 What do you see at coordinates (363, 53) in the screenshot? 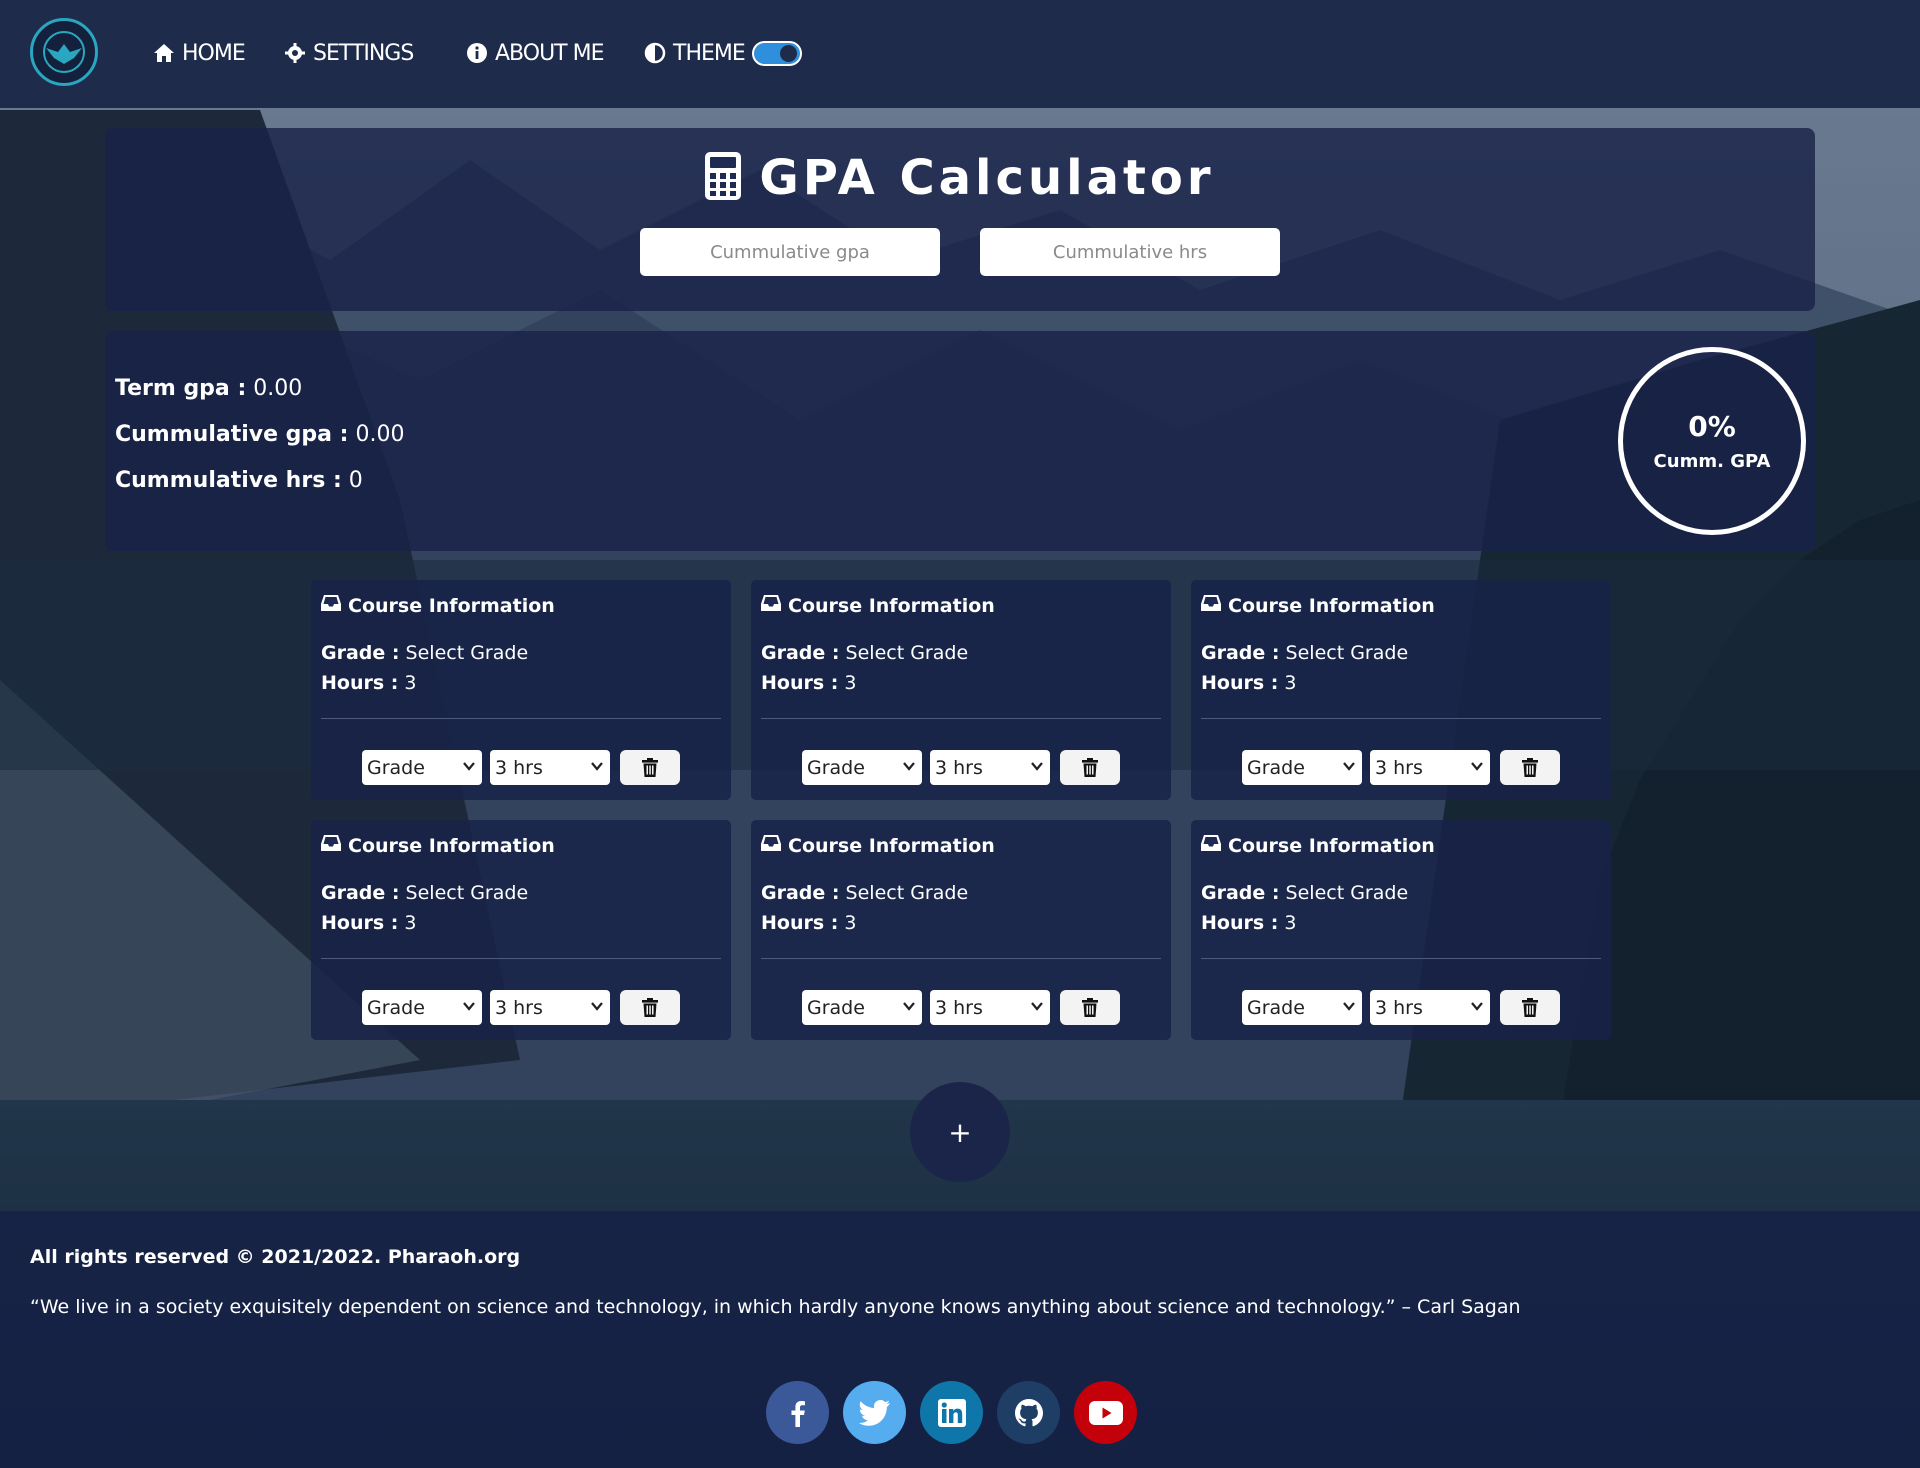
I see `nav-settings-label: SETTINGS` at bounding box center [363, 53].